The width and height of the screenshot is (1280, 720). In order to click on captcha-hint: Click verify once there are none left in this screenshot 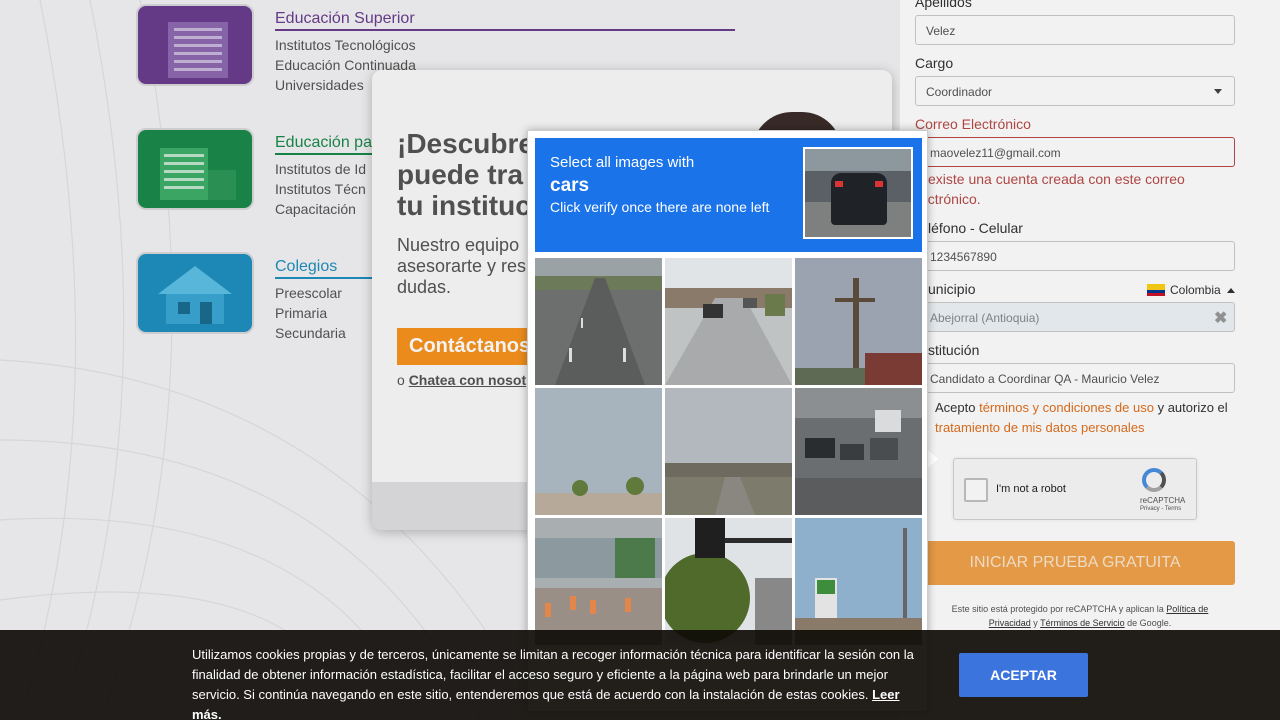, I will do `click(660, 207)`.